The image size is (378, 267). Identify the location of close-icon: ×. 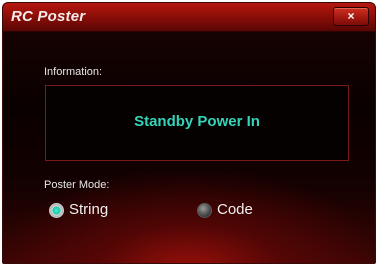
(351, 16).